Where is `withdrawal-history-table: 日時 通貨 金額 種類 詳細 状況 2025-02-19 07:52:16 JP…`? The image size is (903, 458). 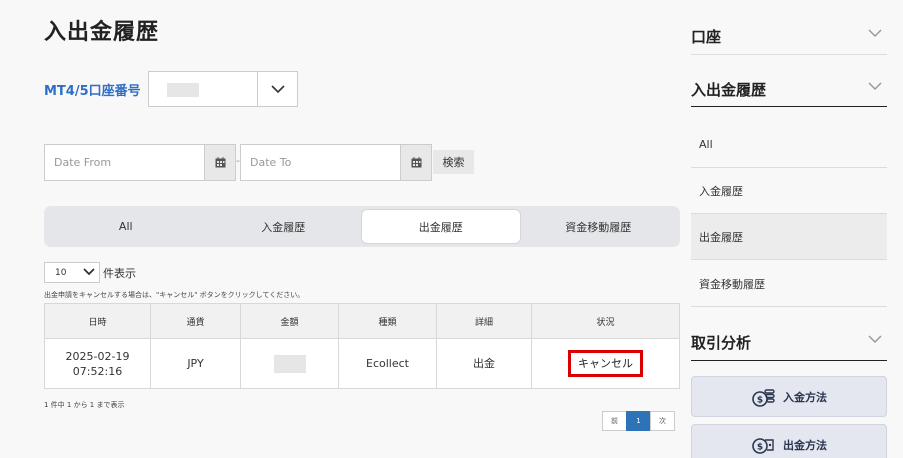
withdrawal-history-table: 日時 通貨 金額 種類 詳細 状況 2025-02-19 07:52:16 JP… is located at coordinates (362, 346).